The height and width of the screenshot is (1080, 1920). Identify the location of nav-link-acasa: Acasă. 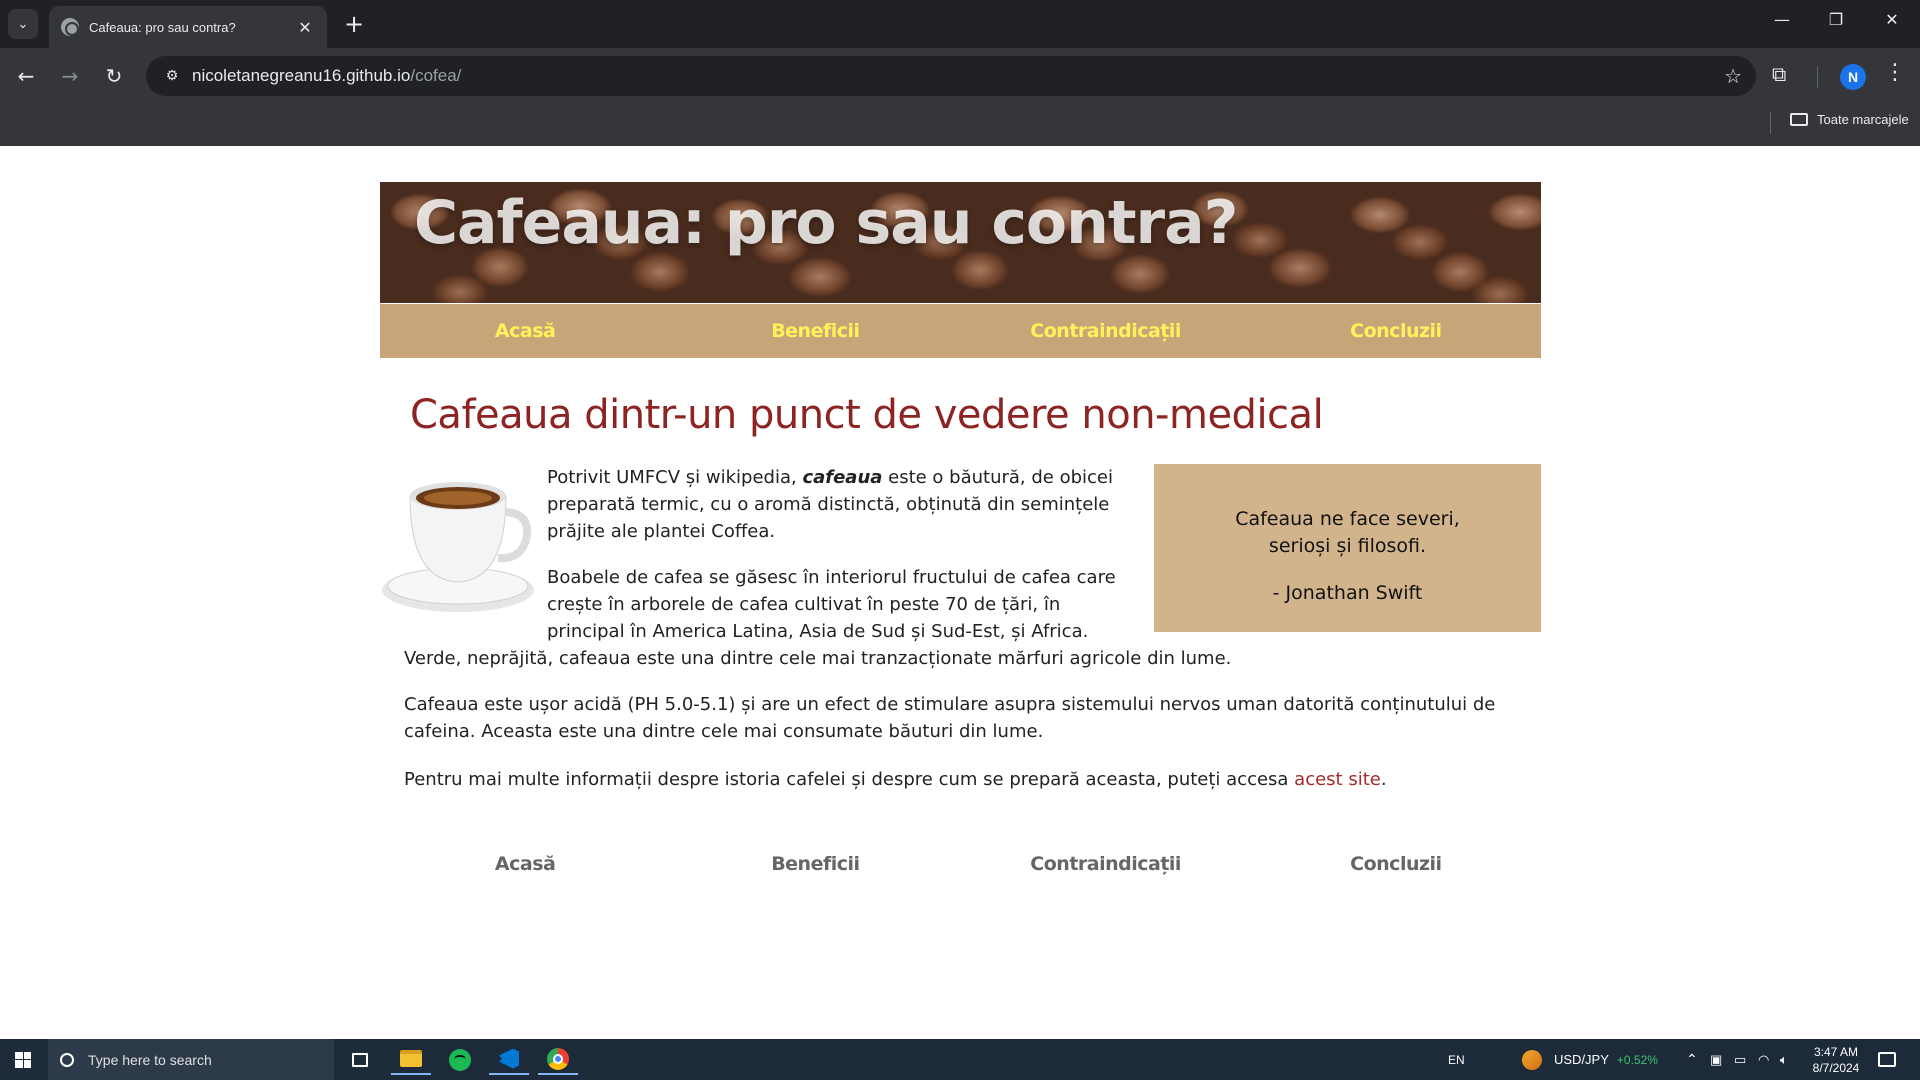
(525, 331).